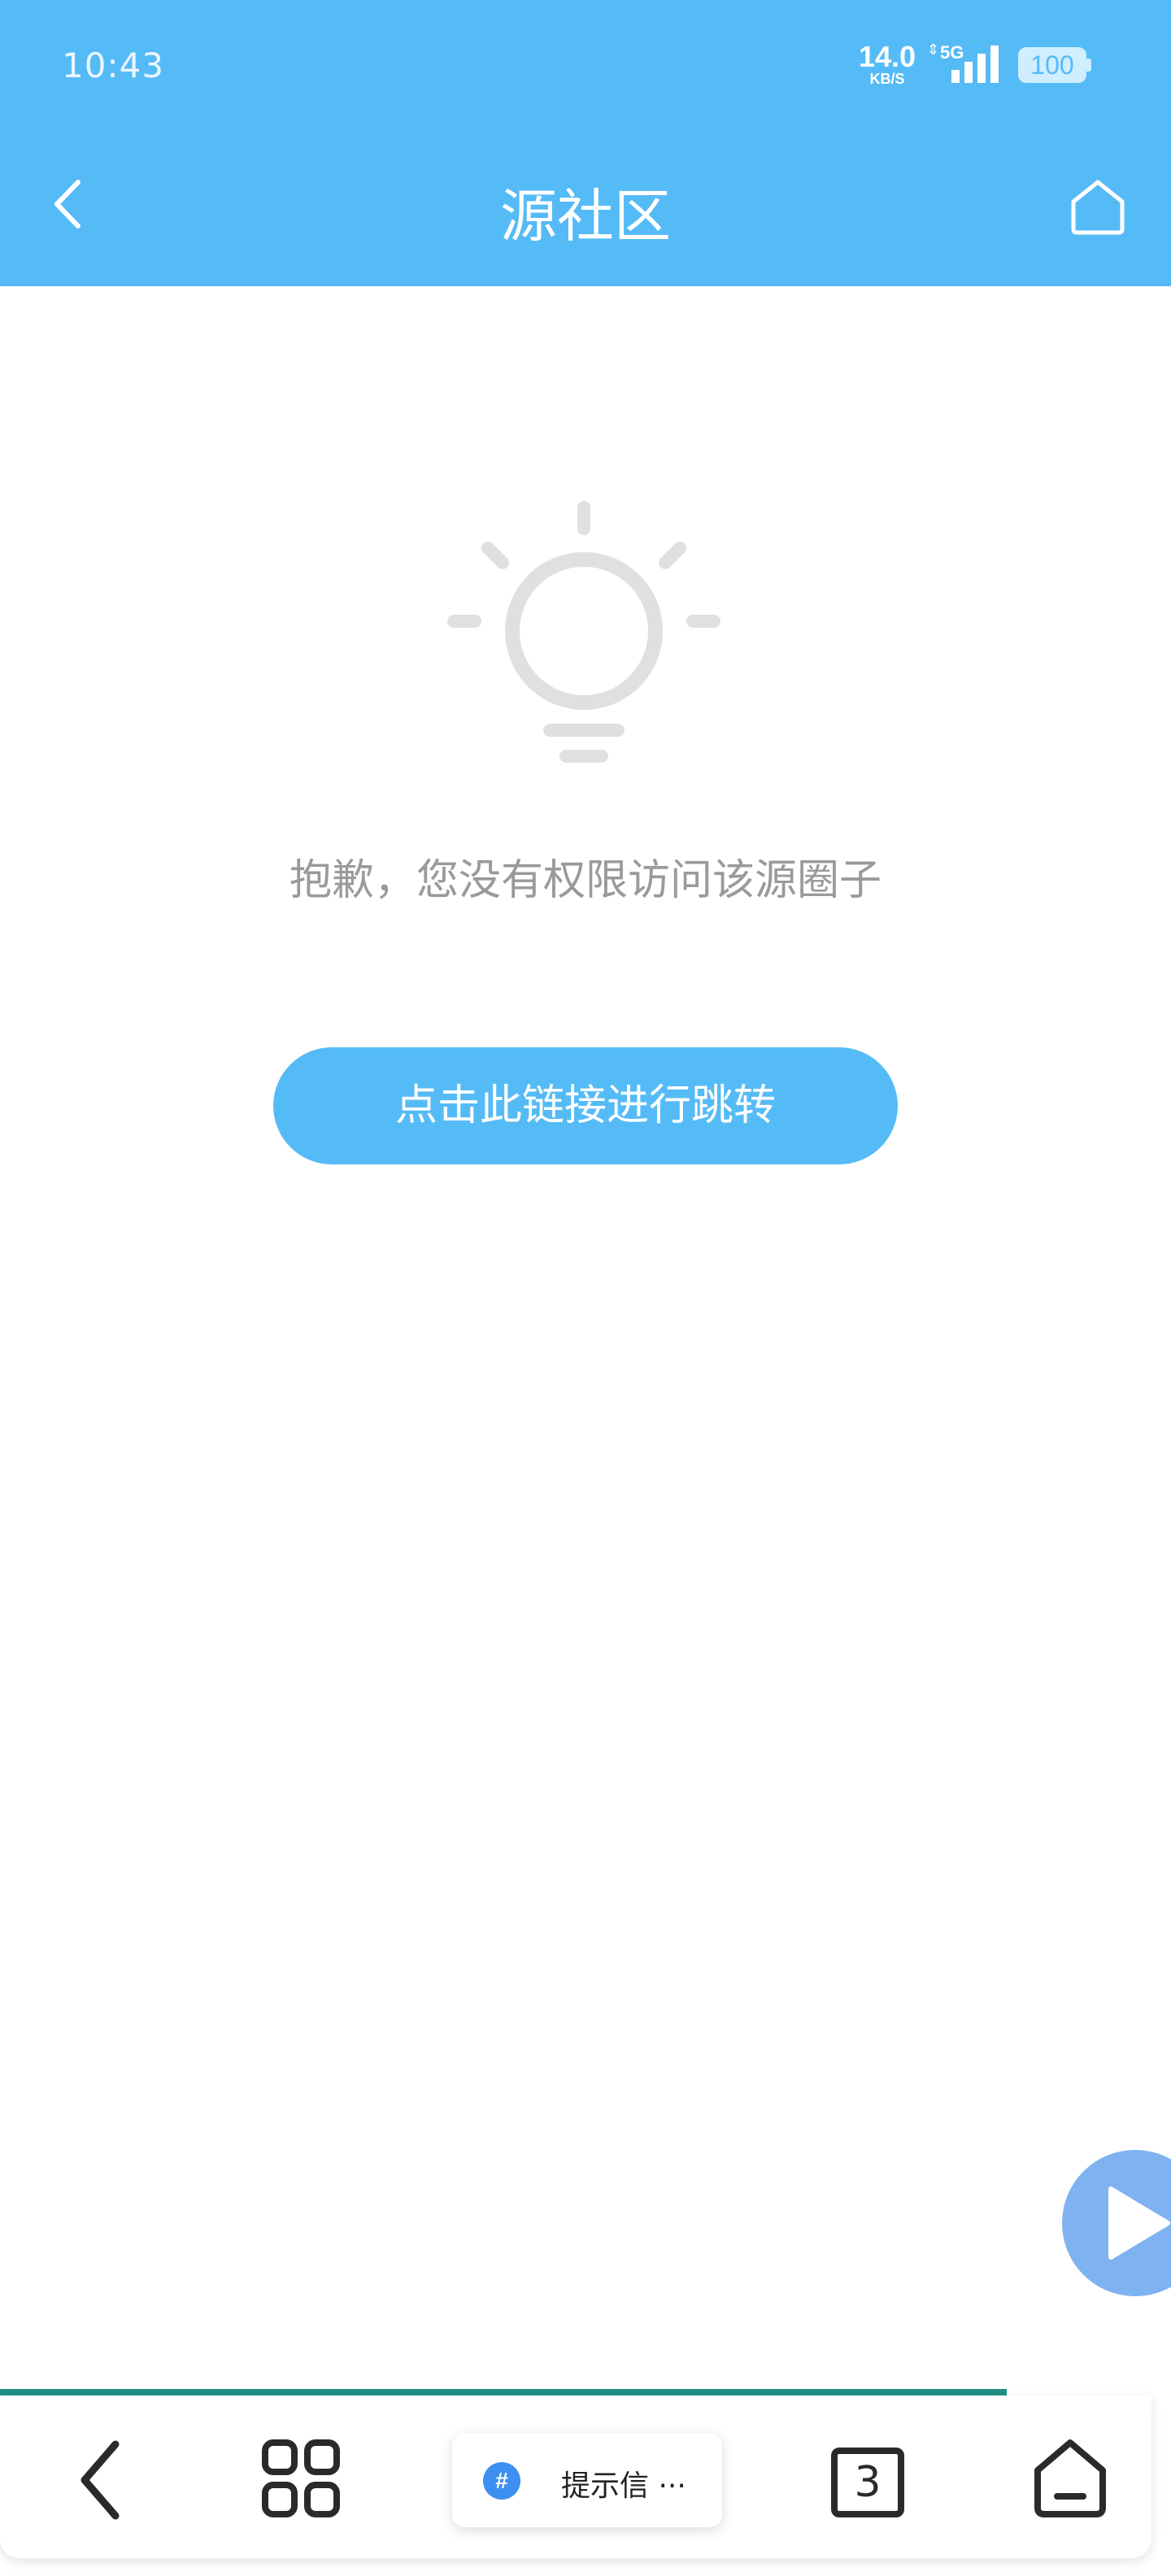  I want to click on hashtag-badge: #, so click(502, 2481).